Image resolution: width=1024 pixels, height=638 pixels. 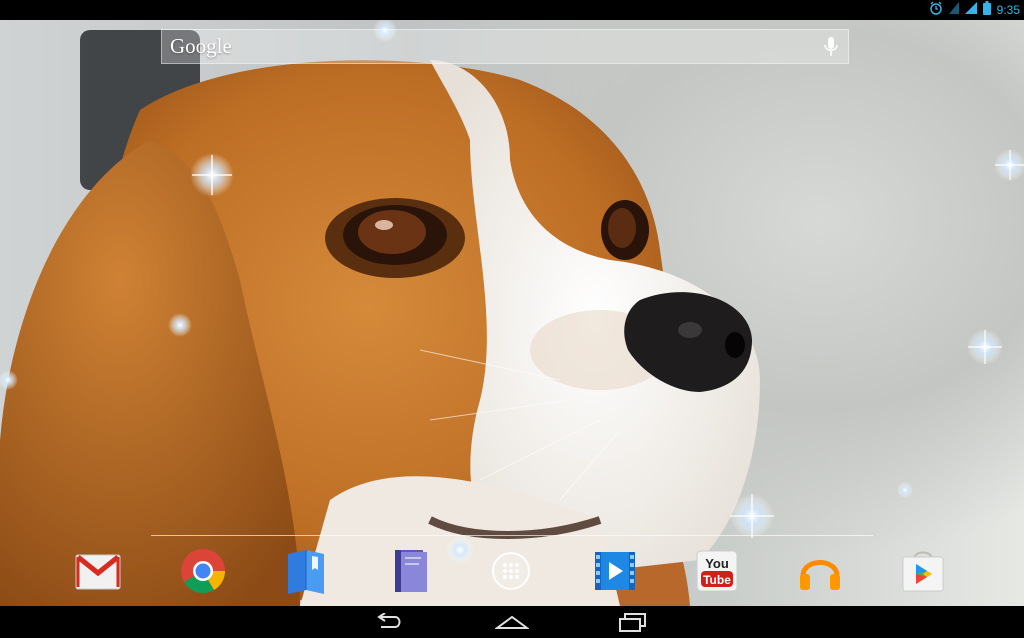 What do you see at coordinates (512, 535) in the screenshot?
I see `dock-divider` at bounding box center [512, 535].